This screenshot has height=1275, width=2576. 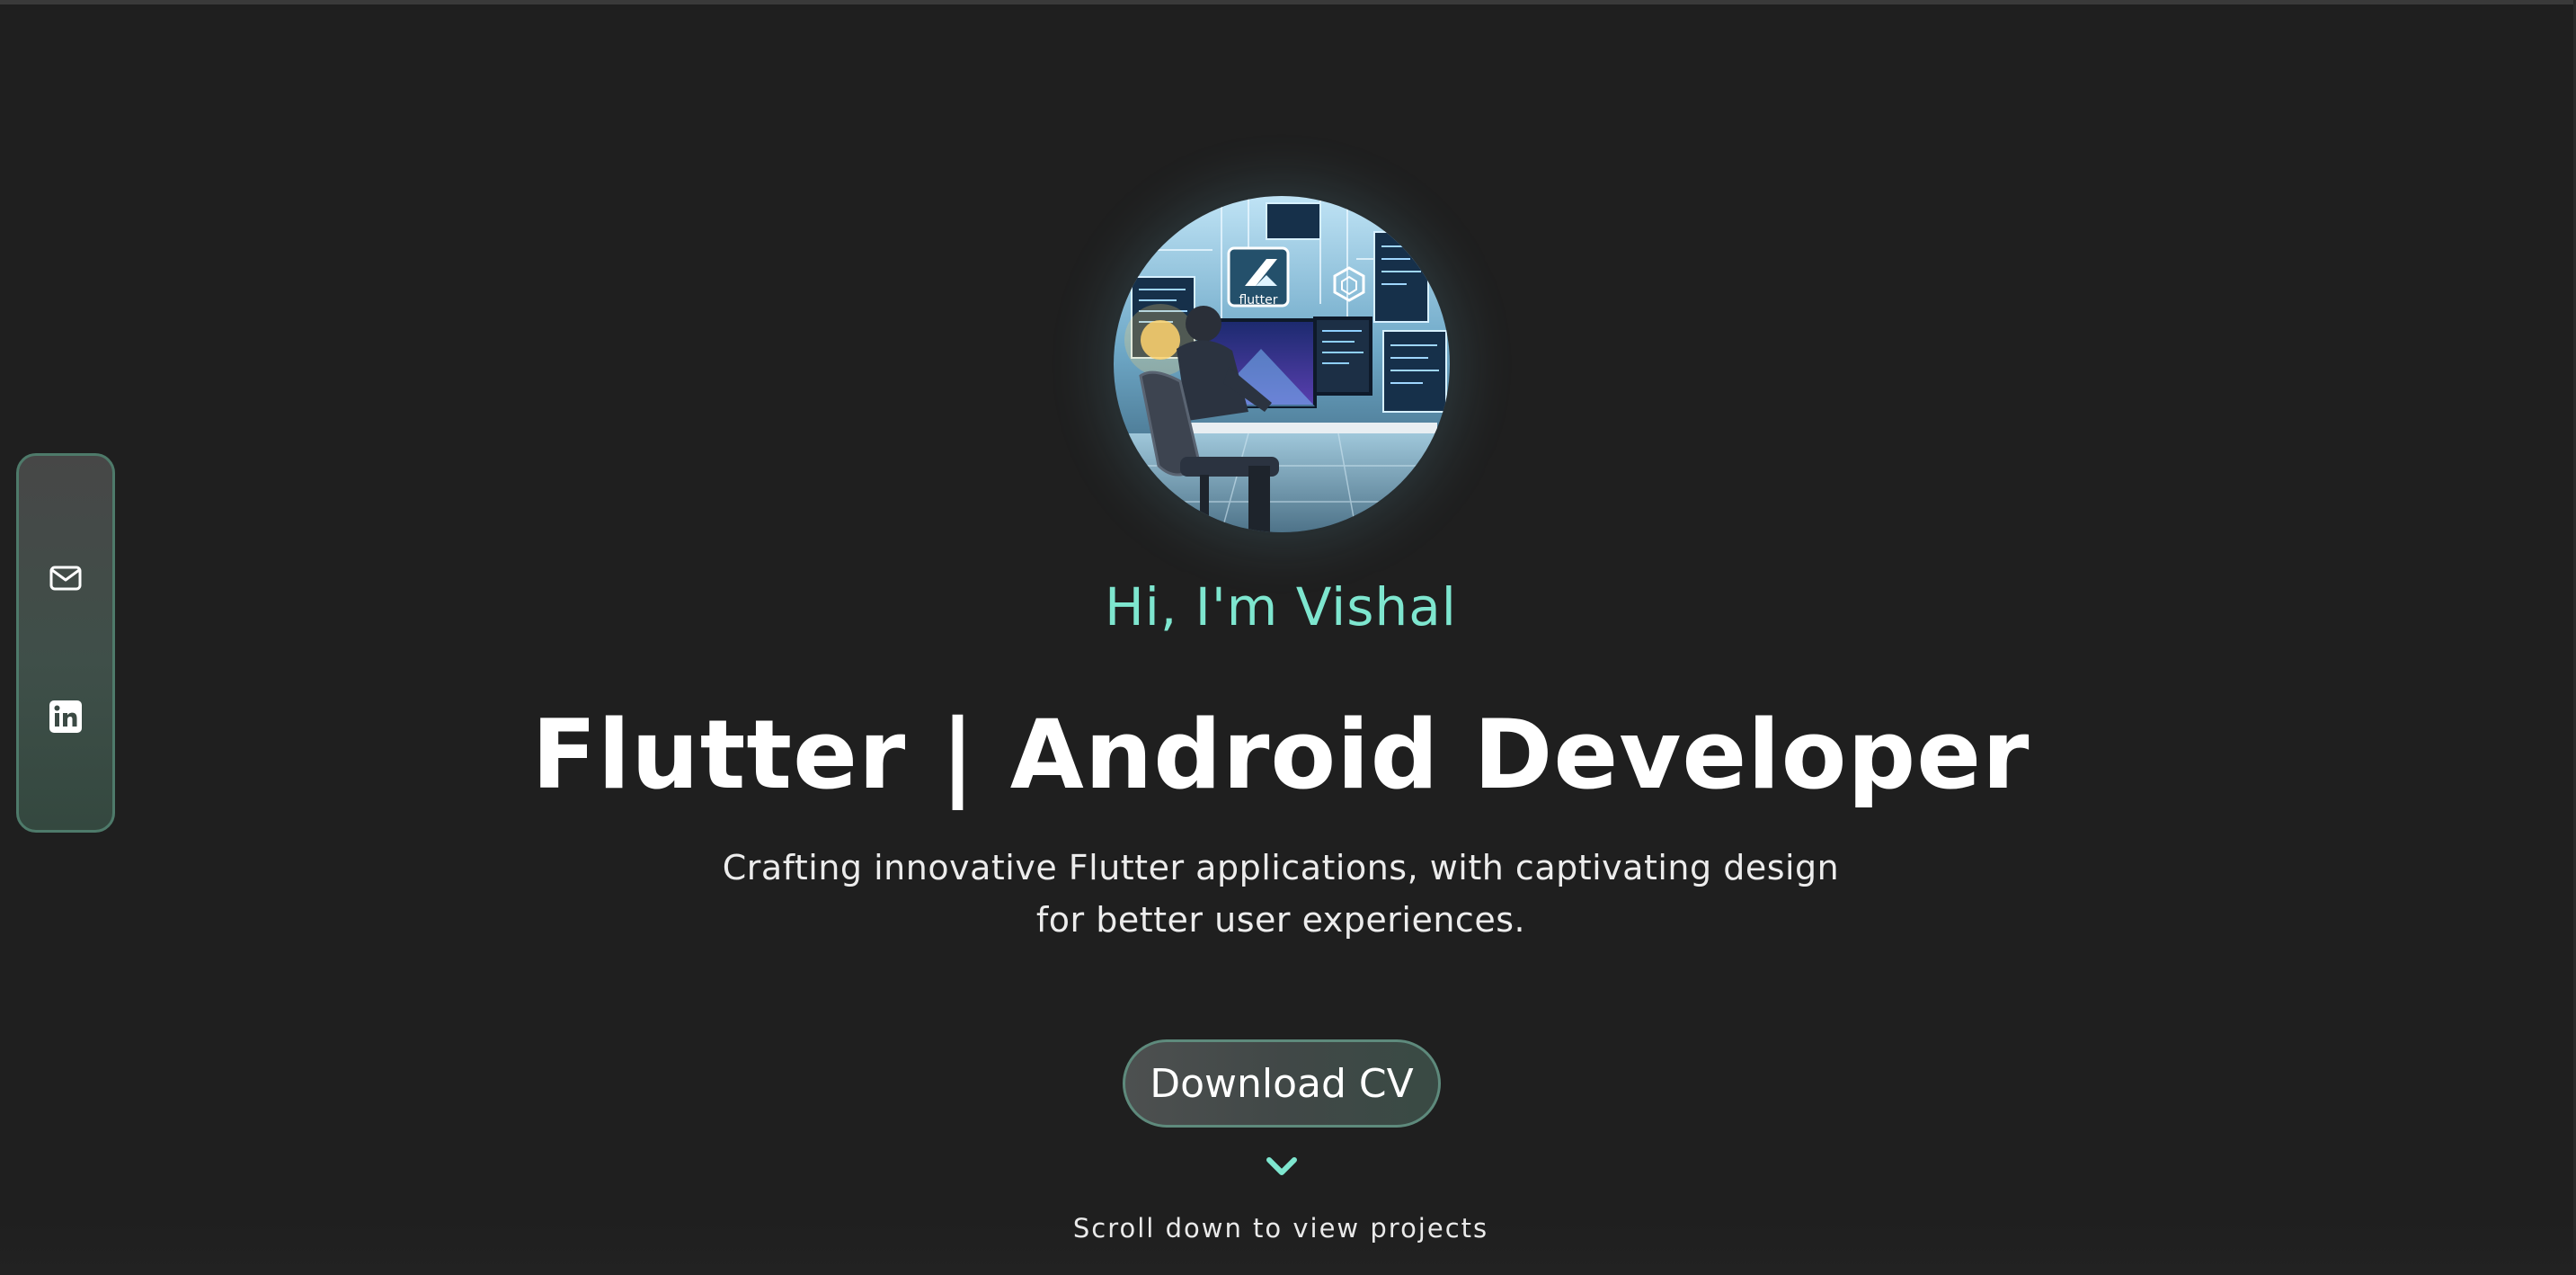 I want to click on avatar-logo-text: flutter, so click(x=1258, y=300).